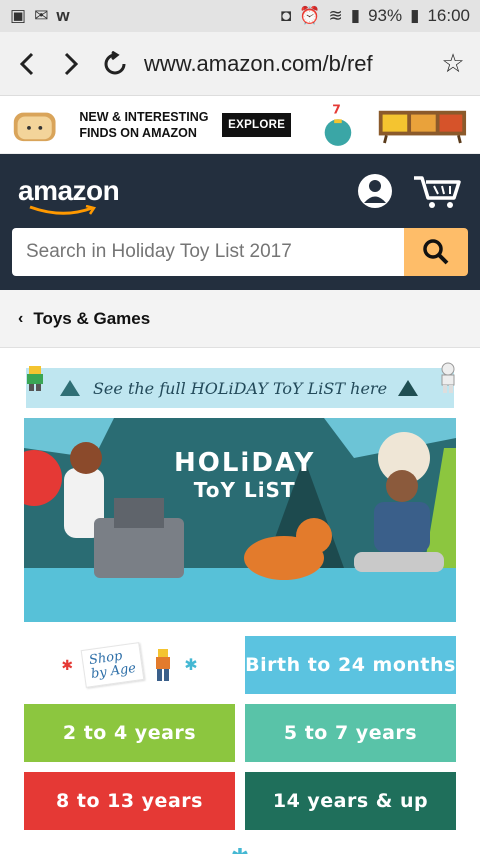 This screenshot has height=854, width=480. I want to click on bookmark-button: ☆, so click(453, 64).